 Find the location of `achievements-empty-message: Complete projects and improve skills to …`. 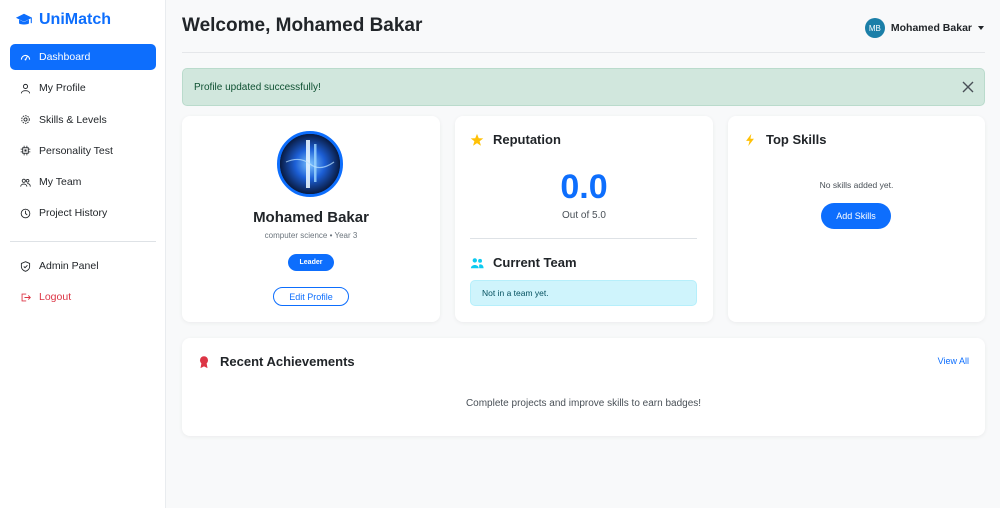

achievements-empty-message: Complete projects and improve skills to … is located at coordinates (583, 403).